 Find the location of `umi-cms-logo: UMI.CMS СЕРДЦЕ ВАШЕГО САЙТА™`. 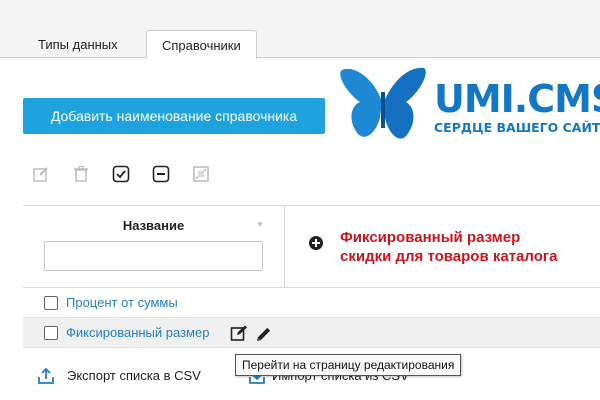

umi-cms-logo: UMI.CMS СЕРДЦЕ ВАШЕГО САЙТА™ is located at coordinates (468, 107).